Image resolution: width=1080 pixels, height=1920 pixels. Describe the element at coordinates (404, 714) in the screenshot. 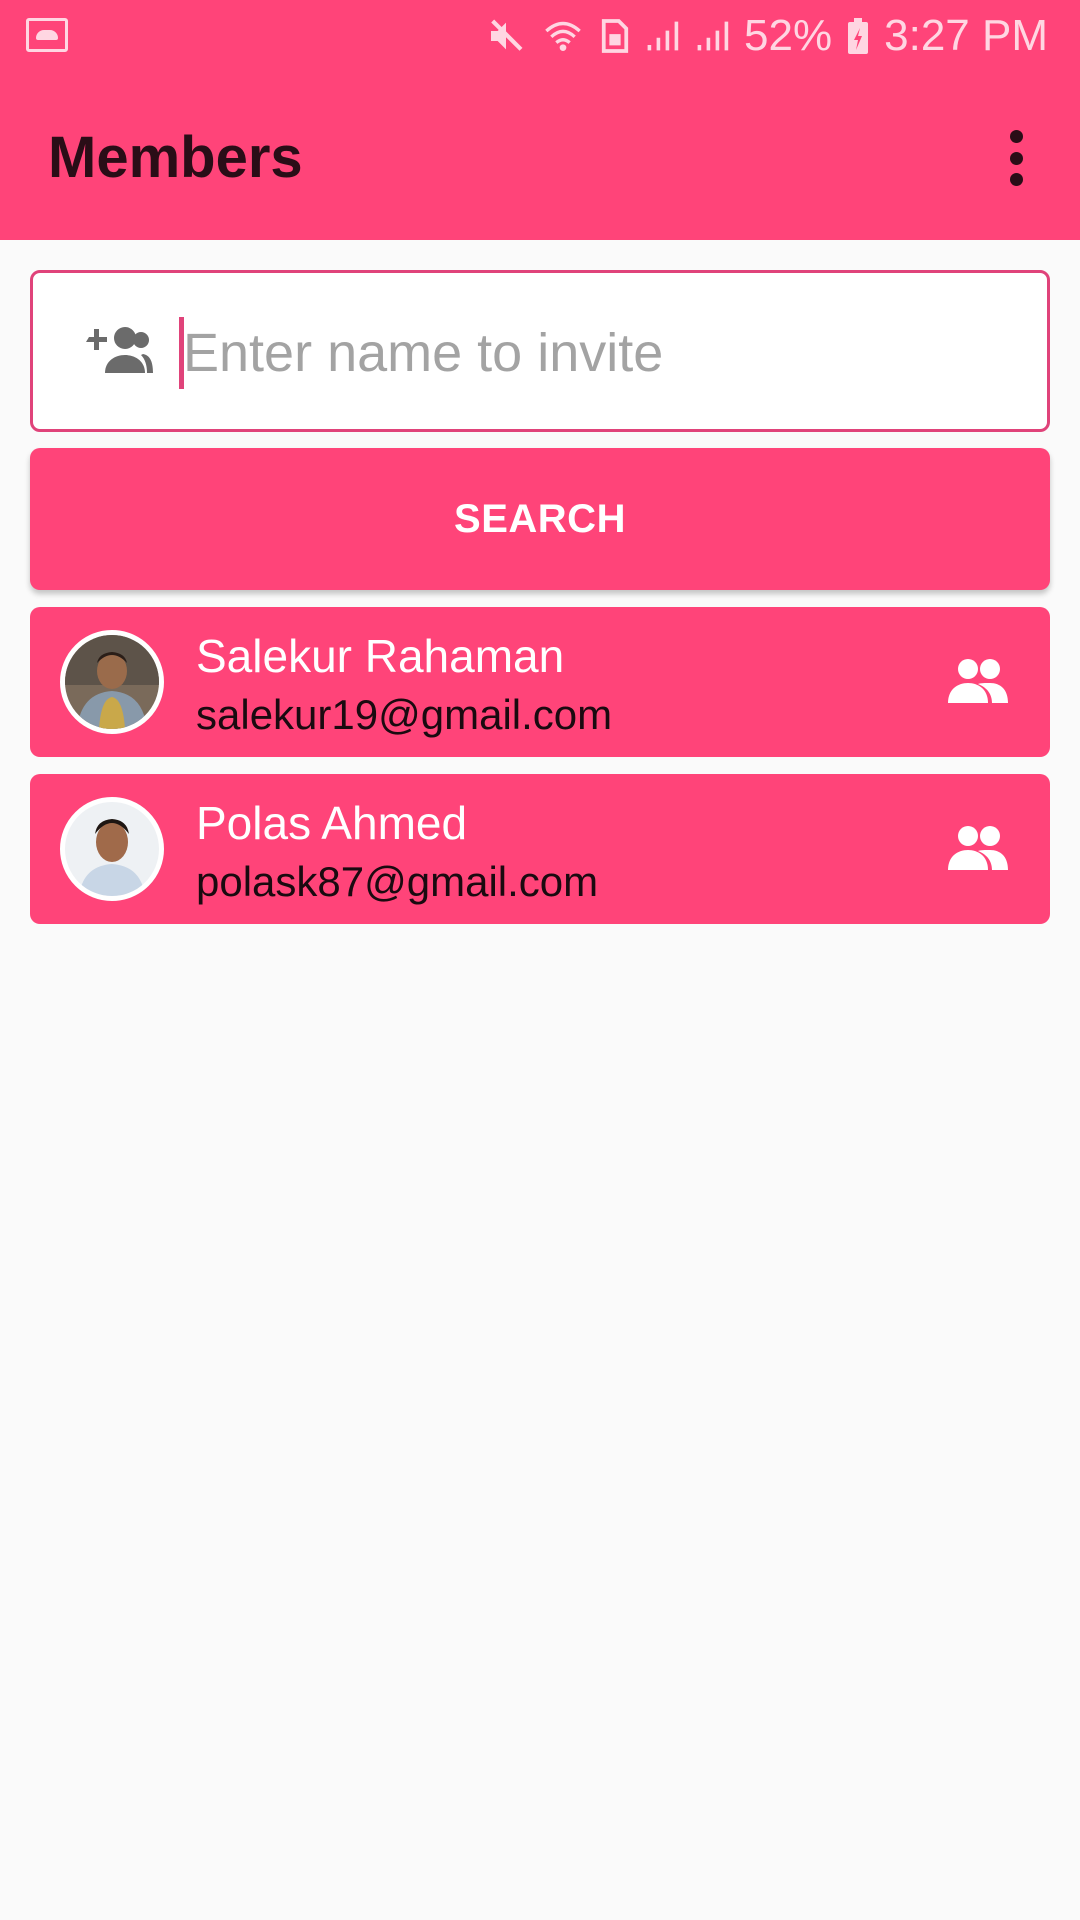

I see `member-email: salekur19@gmail.com` at that location.